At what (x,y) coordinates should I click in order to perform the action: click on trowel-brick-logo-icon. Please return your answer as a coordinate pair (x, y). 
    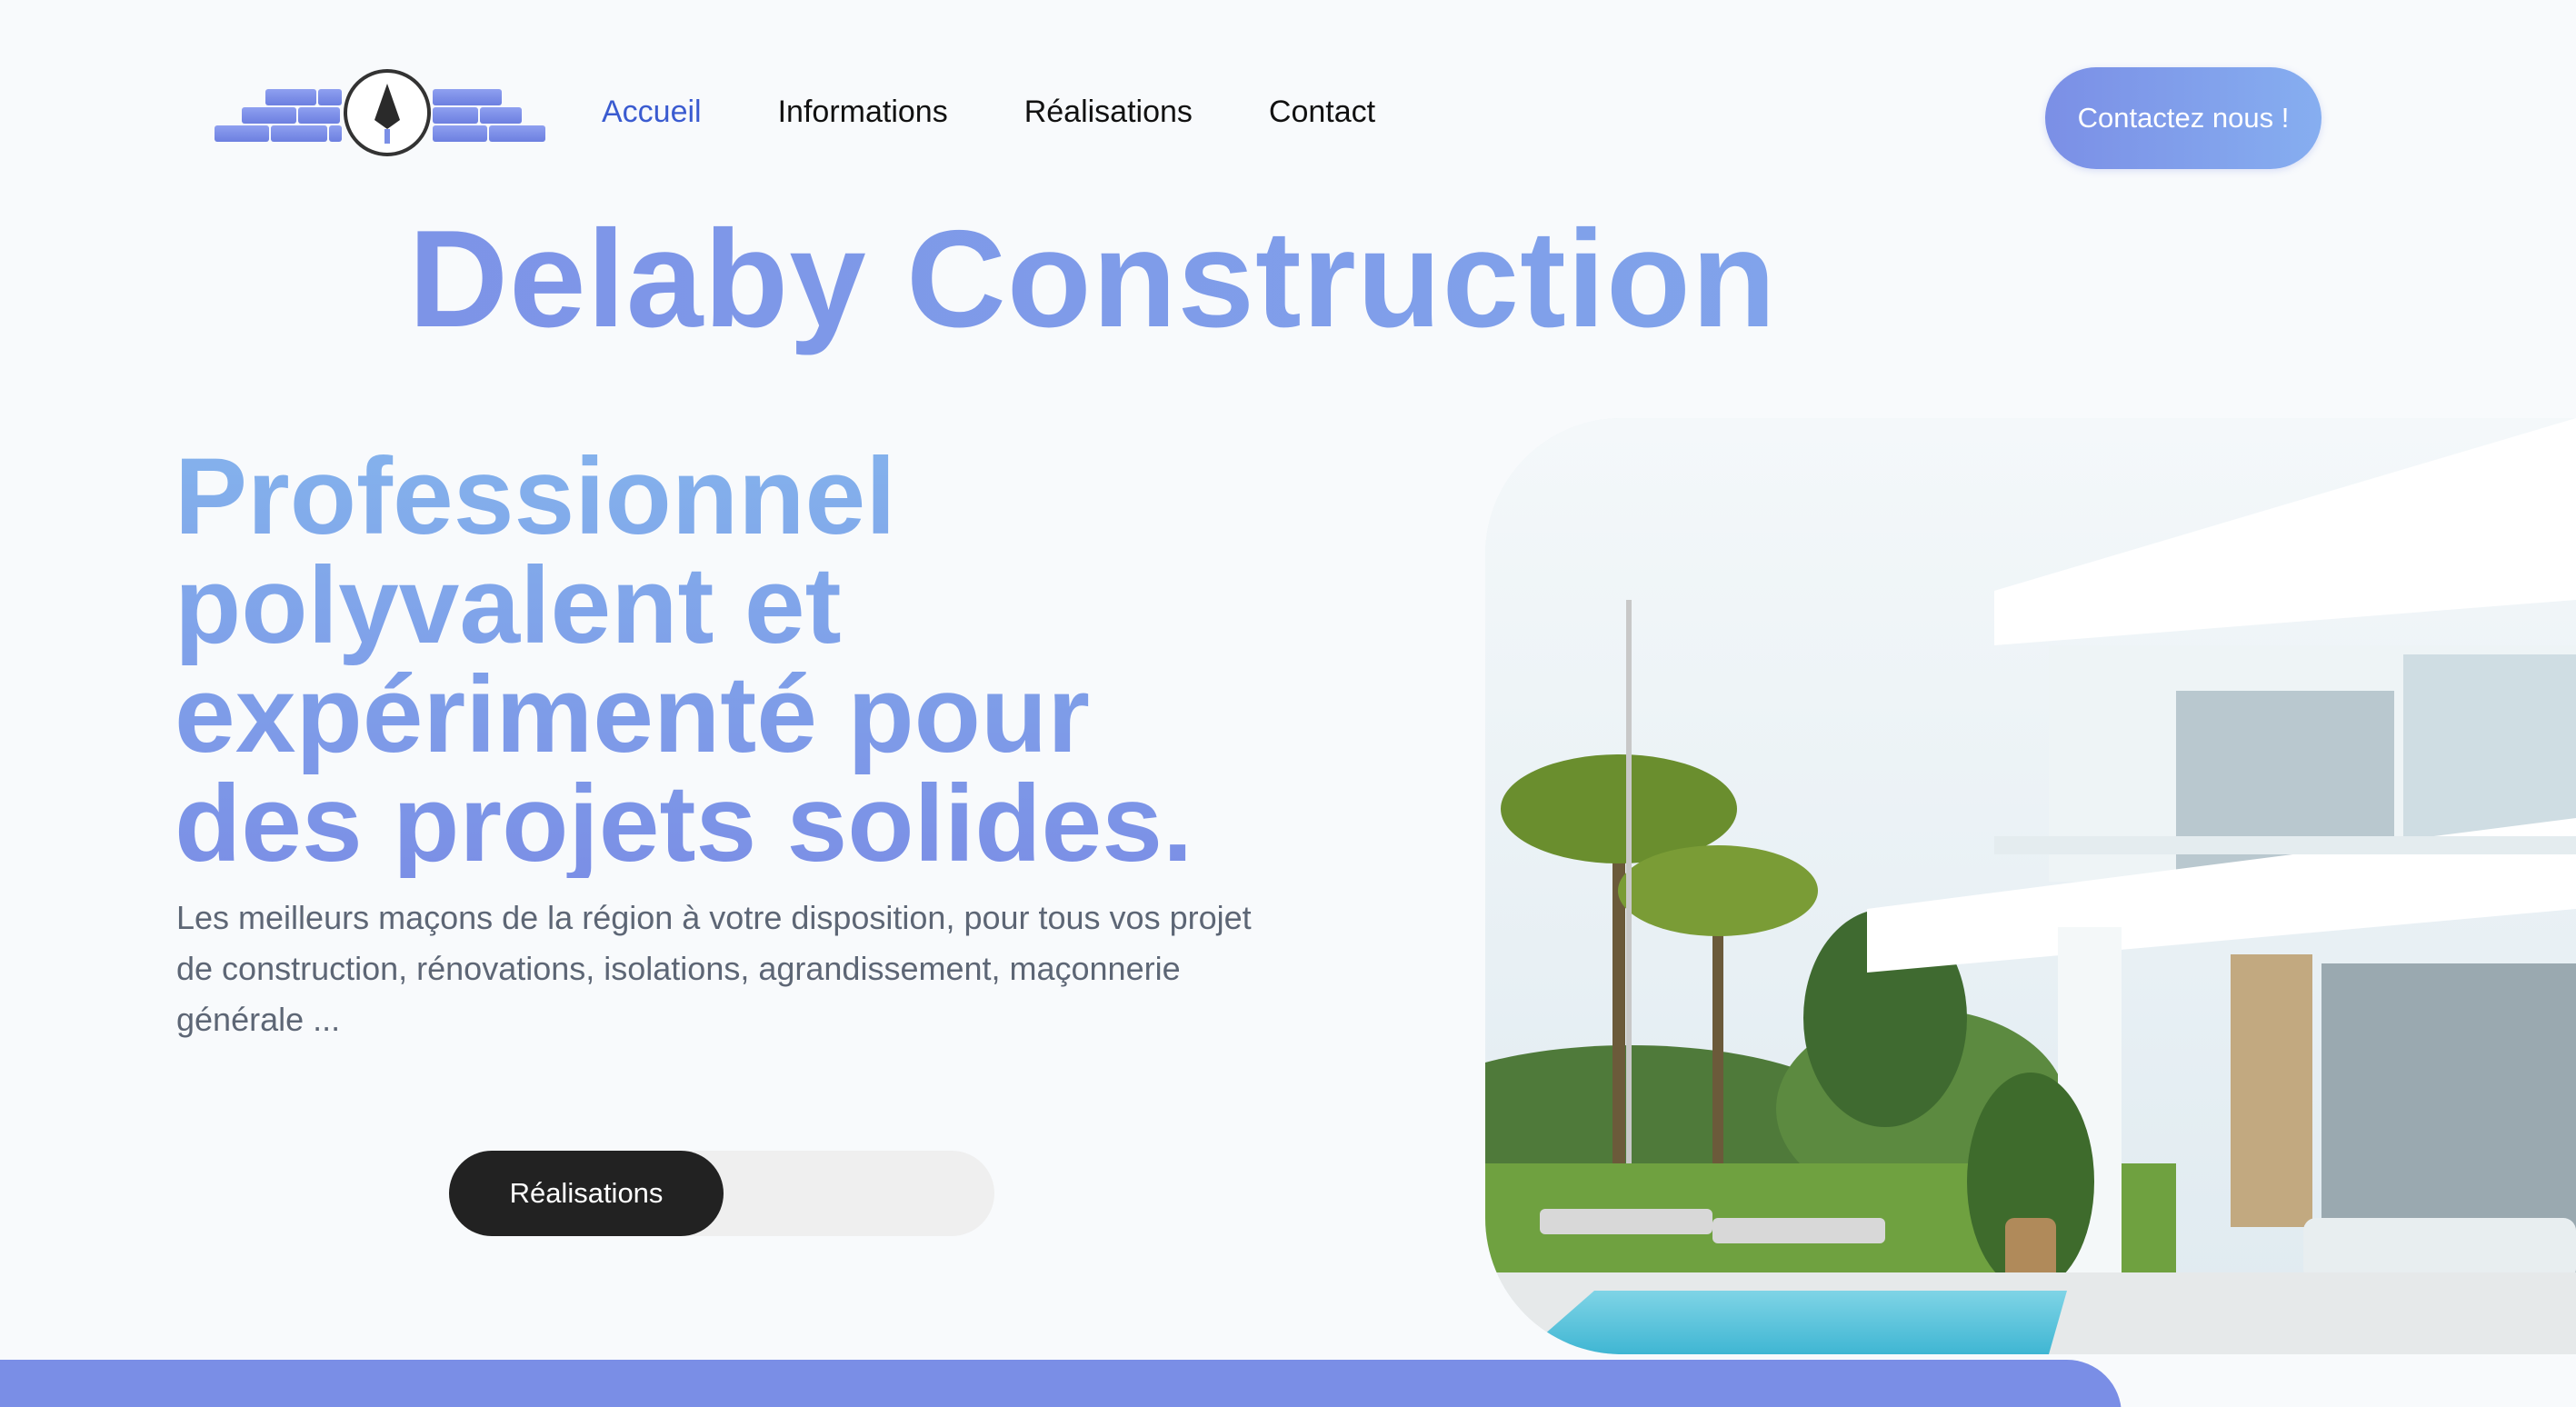
    Looking at the image, I should click on (380, 112).